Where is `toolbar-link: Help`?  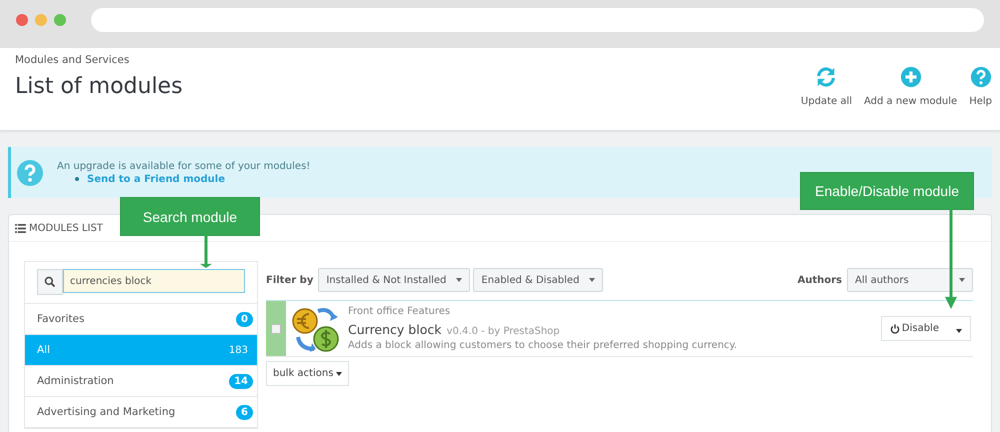
toolbar-link: Help is located at coordinates (980, 98).